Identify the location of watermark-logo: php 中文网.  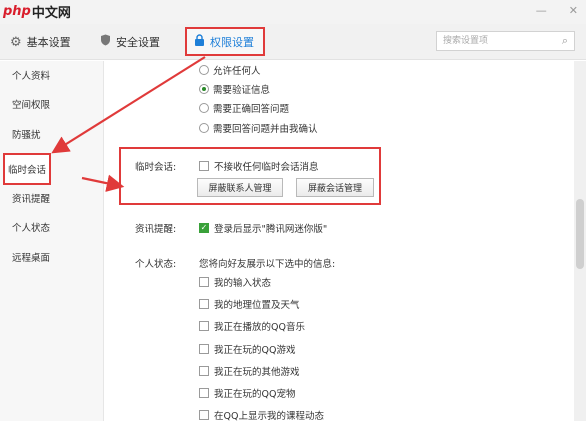
(37, 12).